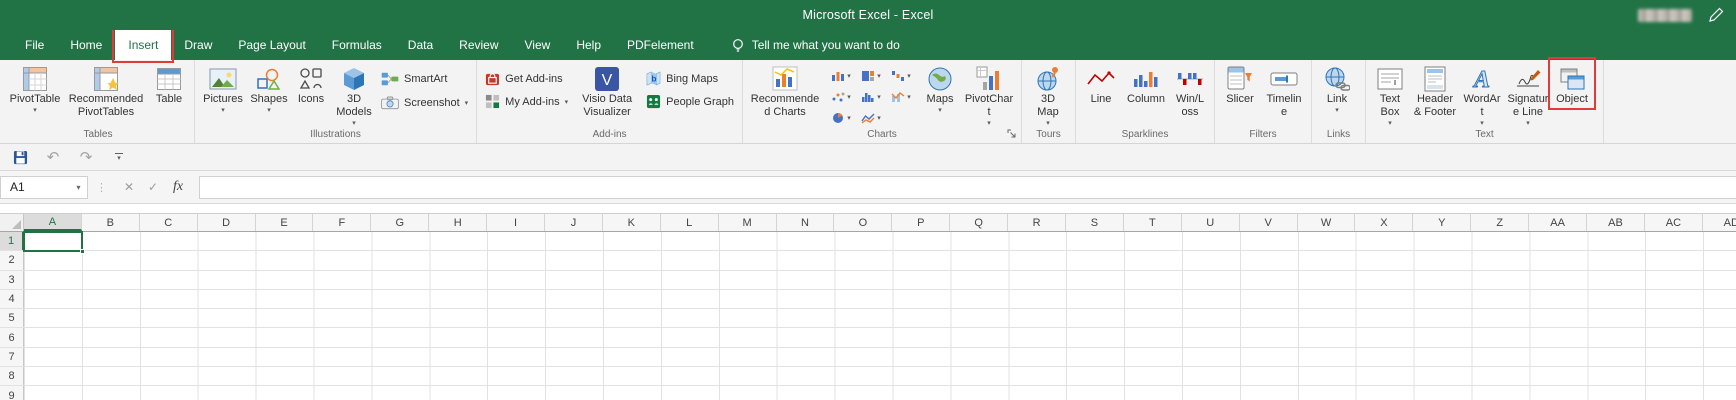 This screenshot has width=1736, height=400. Describe the element at coordinates (357, 45) in the screenshot. I see `tab-formulas: Formulas` at that location.